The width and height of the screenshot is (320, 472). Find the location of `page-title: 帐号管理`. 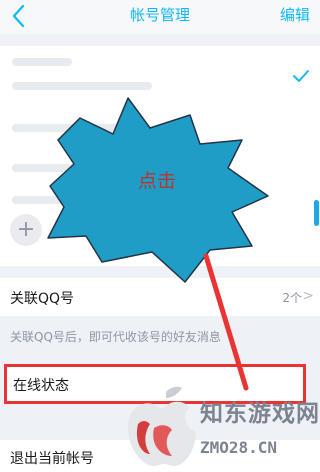

page-title: 帐号管理 is located at coordinates (159, 15).